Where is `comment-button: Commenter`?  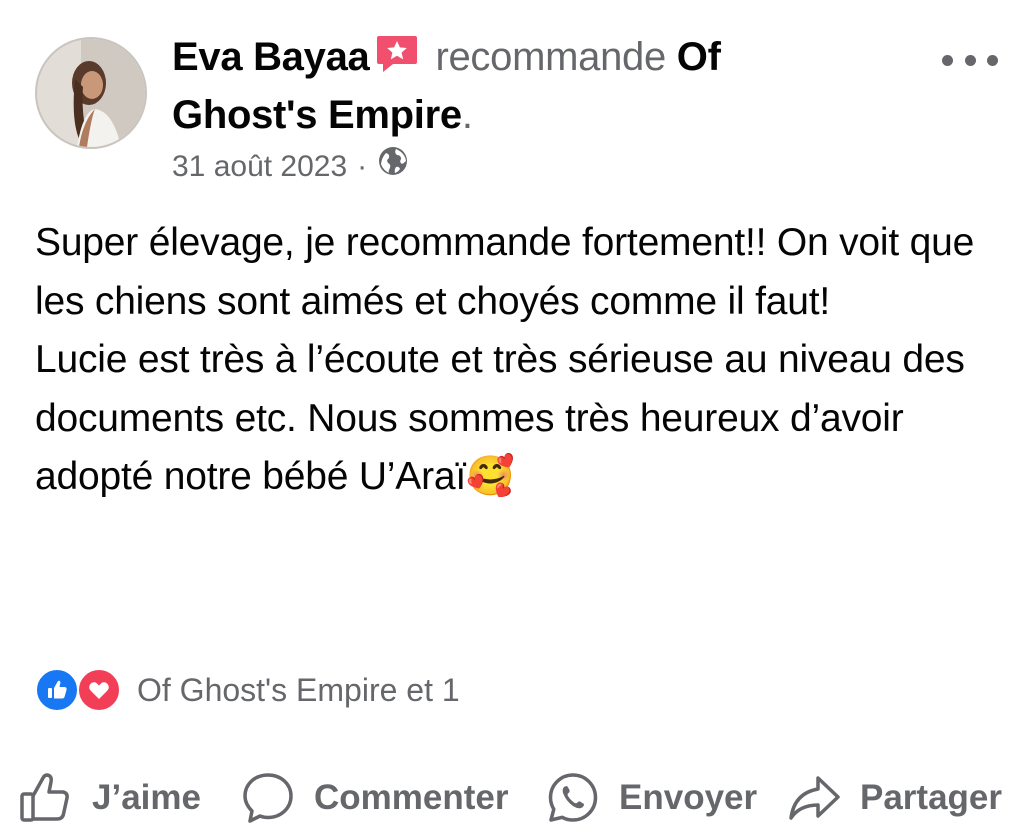 comment-button: Commenter is located at coordinates (374, 798).